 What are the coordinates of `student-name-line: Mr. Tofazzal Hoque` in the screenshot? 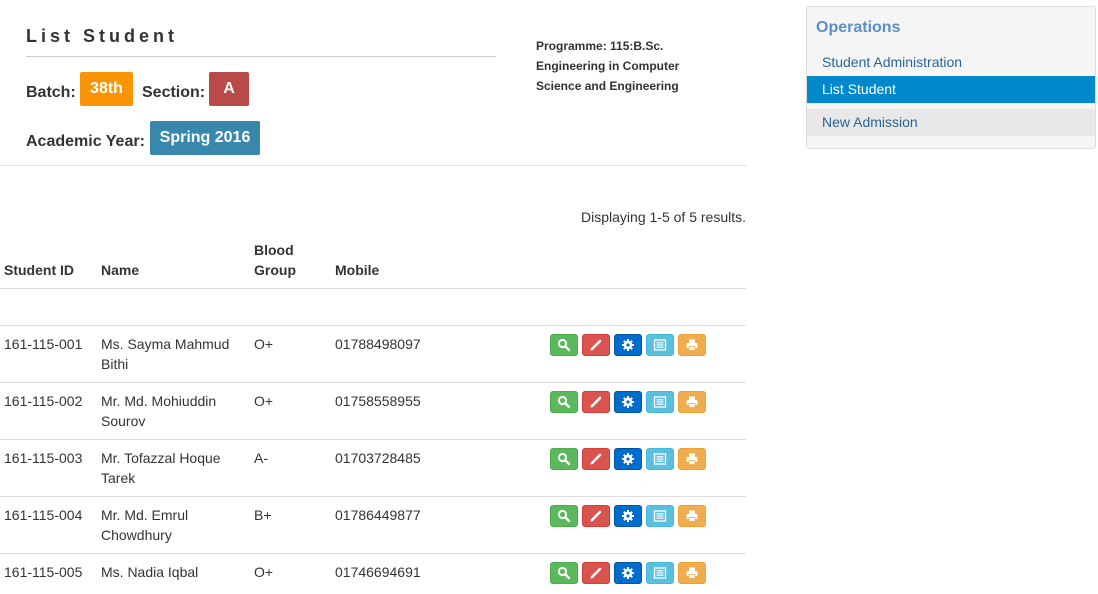 It's located at (161, 458).